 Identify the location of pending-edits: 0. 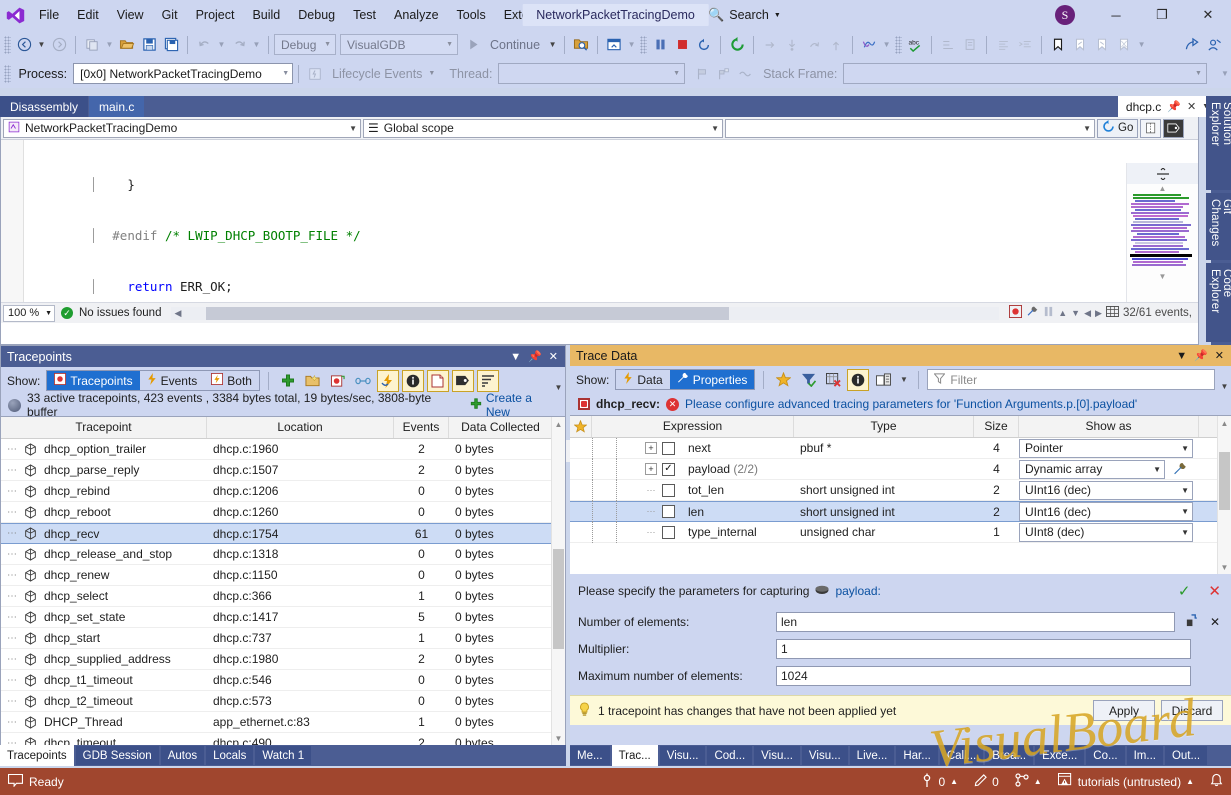
(986, 781).